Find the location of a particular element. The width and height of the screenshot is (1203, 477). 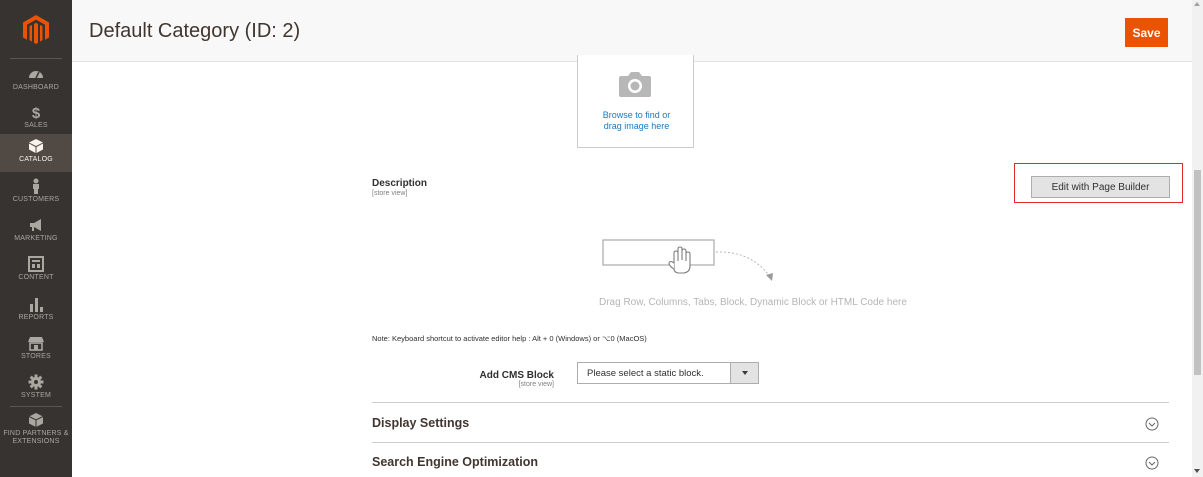

sidebar-item-label: MARKETING is located at coordinates (36, 238).